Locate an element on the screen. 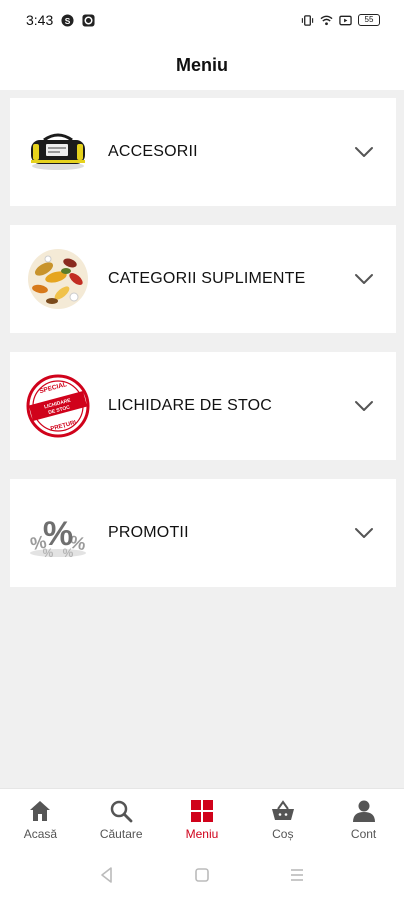  battery-level: 55 is located at coordinates (369, 19).